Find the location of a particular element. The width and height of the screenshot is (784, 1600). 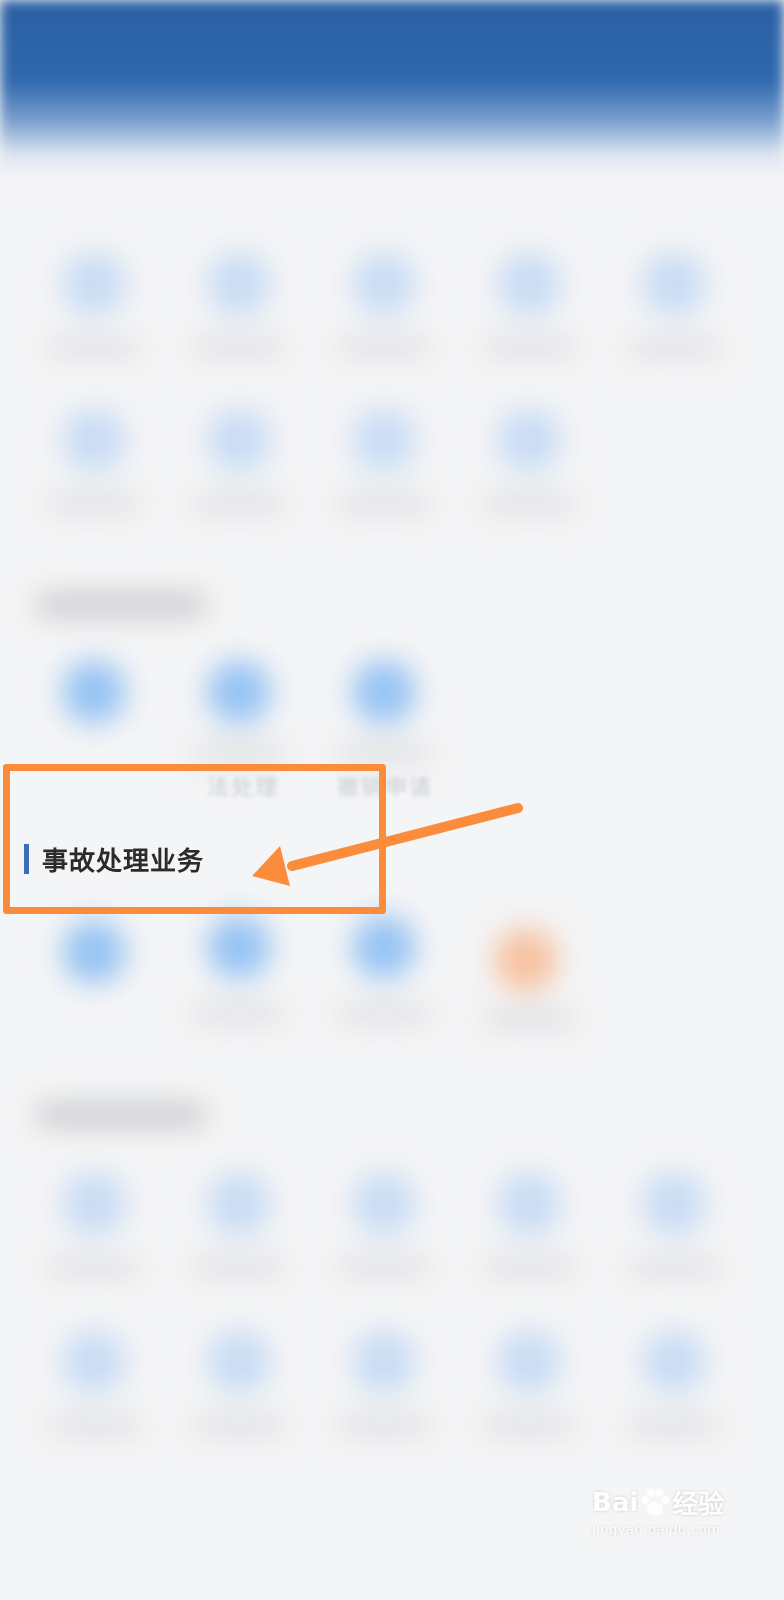

watermark-url: jingyan.baidu.com is located at coordinates (656, 1530).